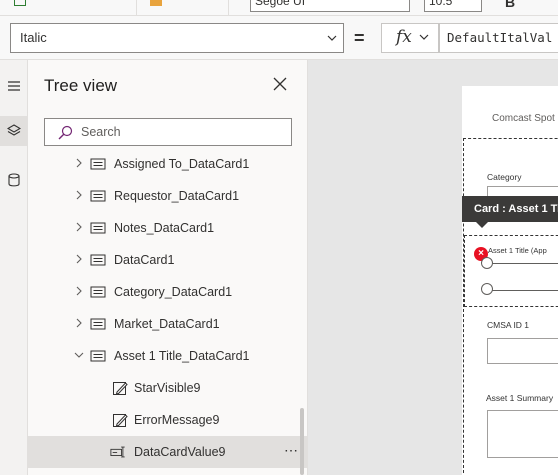  What do you see at coordinates (182, 356) in the screenshot?
I see `tree-item-label: Asset 1 Title_DataCard1` at bounding box center [182, 356].